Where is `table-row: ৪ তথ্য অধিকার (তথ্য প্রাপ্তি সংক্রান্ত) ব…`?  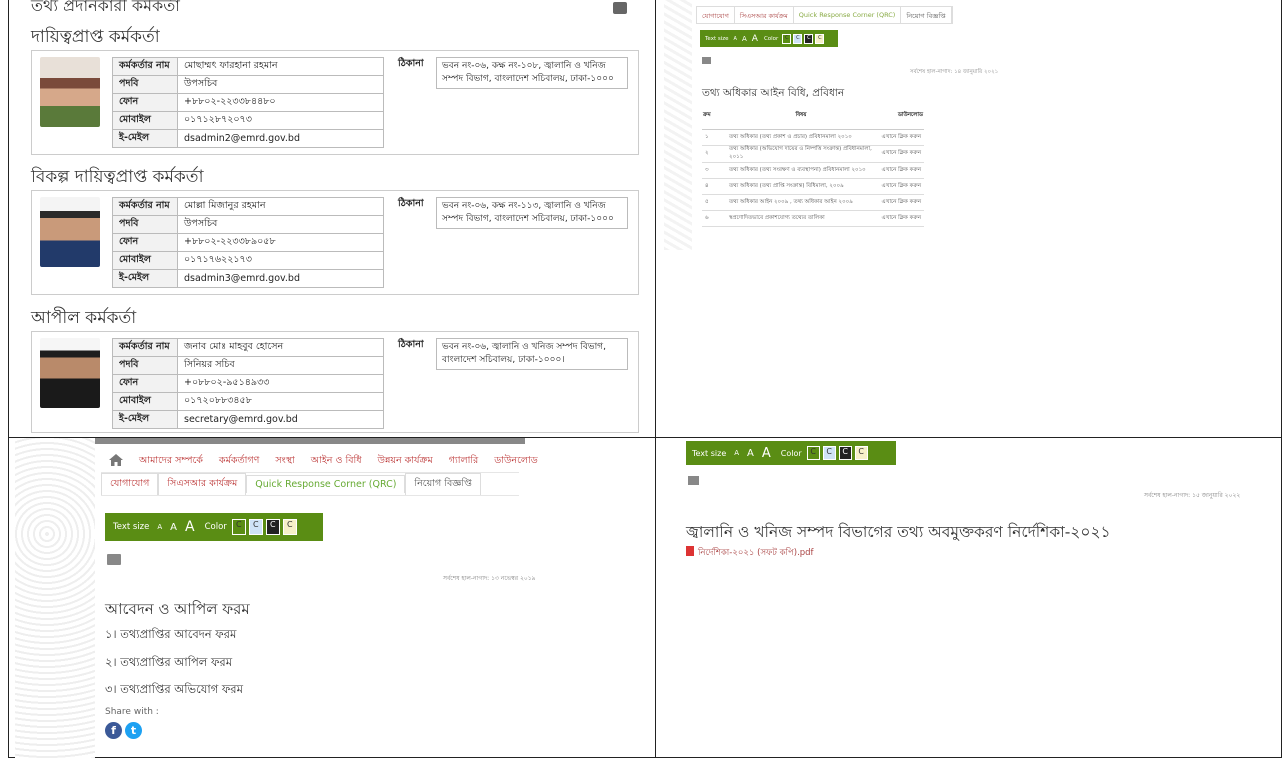 table-row: ৪ তথ্য অধিকার (তথ্য প্রাপ্তি সংক্রান্ত) ব… is located at coordinates (813, 186).